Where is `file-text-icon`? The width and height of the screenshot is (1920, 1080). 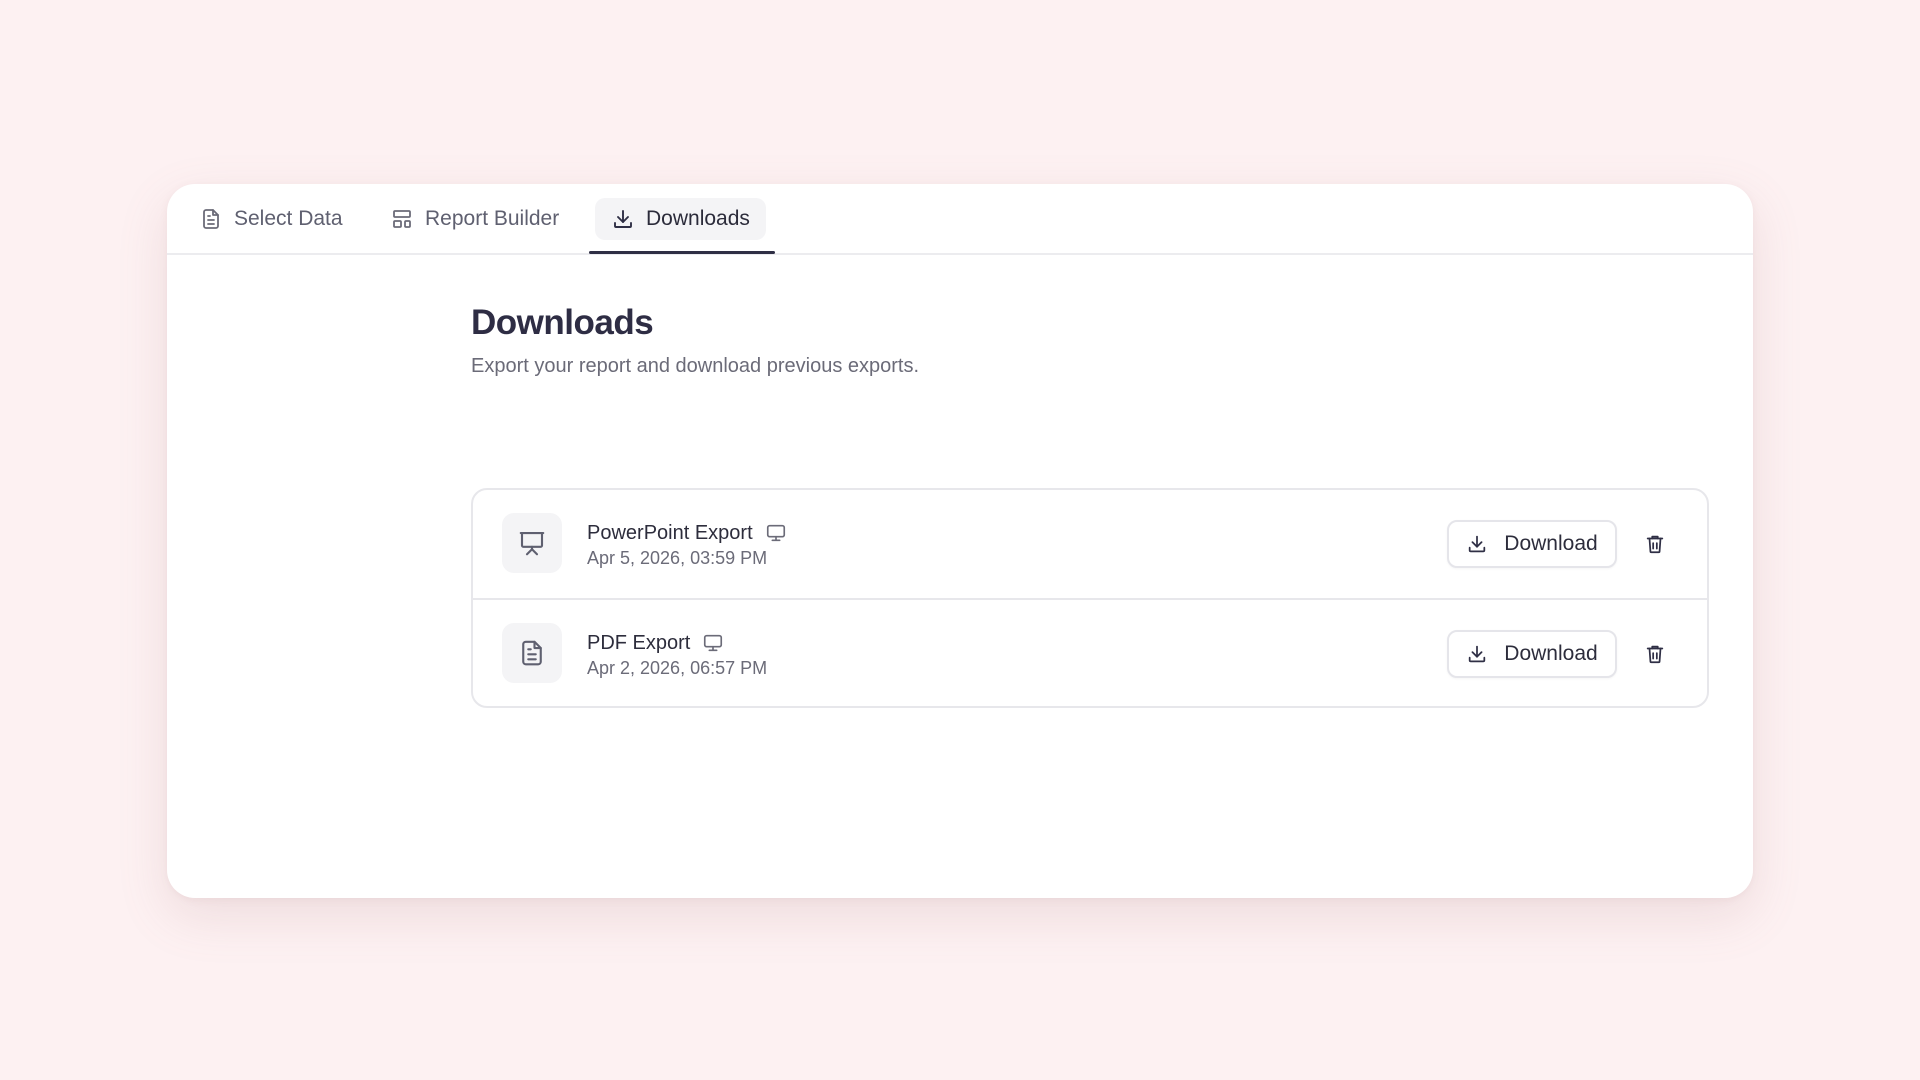
file-text-icon is located at coordinates (211, 219).